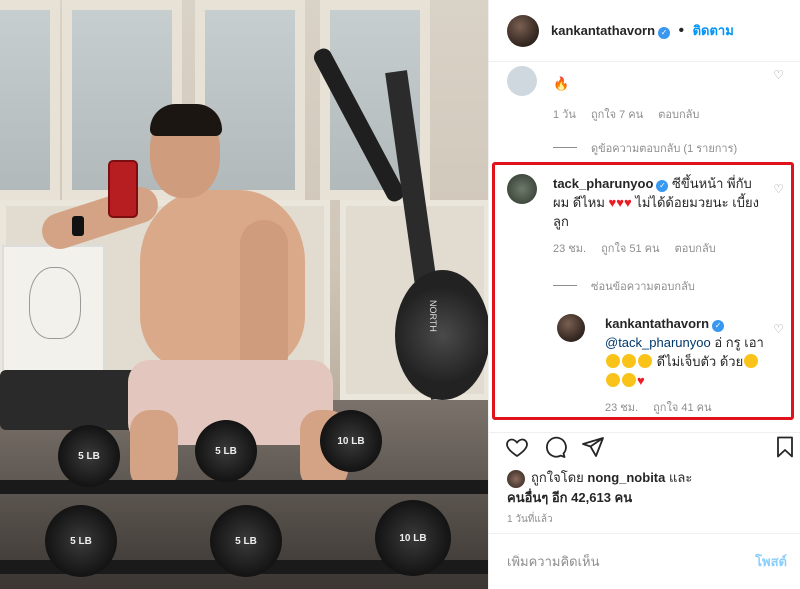 Image resolution: width=800 pixels, height=589 pixels. I want to click on reply-username: kankantathavorn, so click(657, 323).